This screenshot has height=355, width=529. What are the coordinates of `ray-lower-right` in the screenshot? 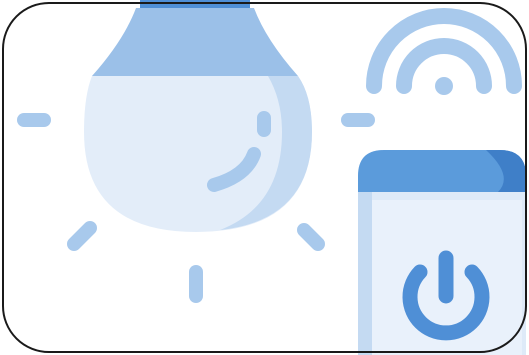 It's located at (311, 237).